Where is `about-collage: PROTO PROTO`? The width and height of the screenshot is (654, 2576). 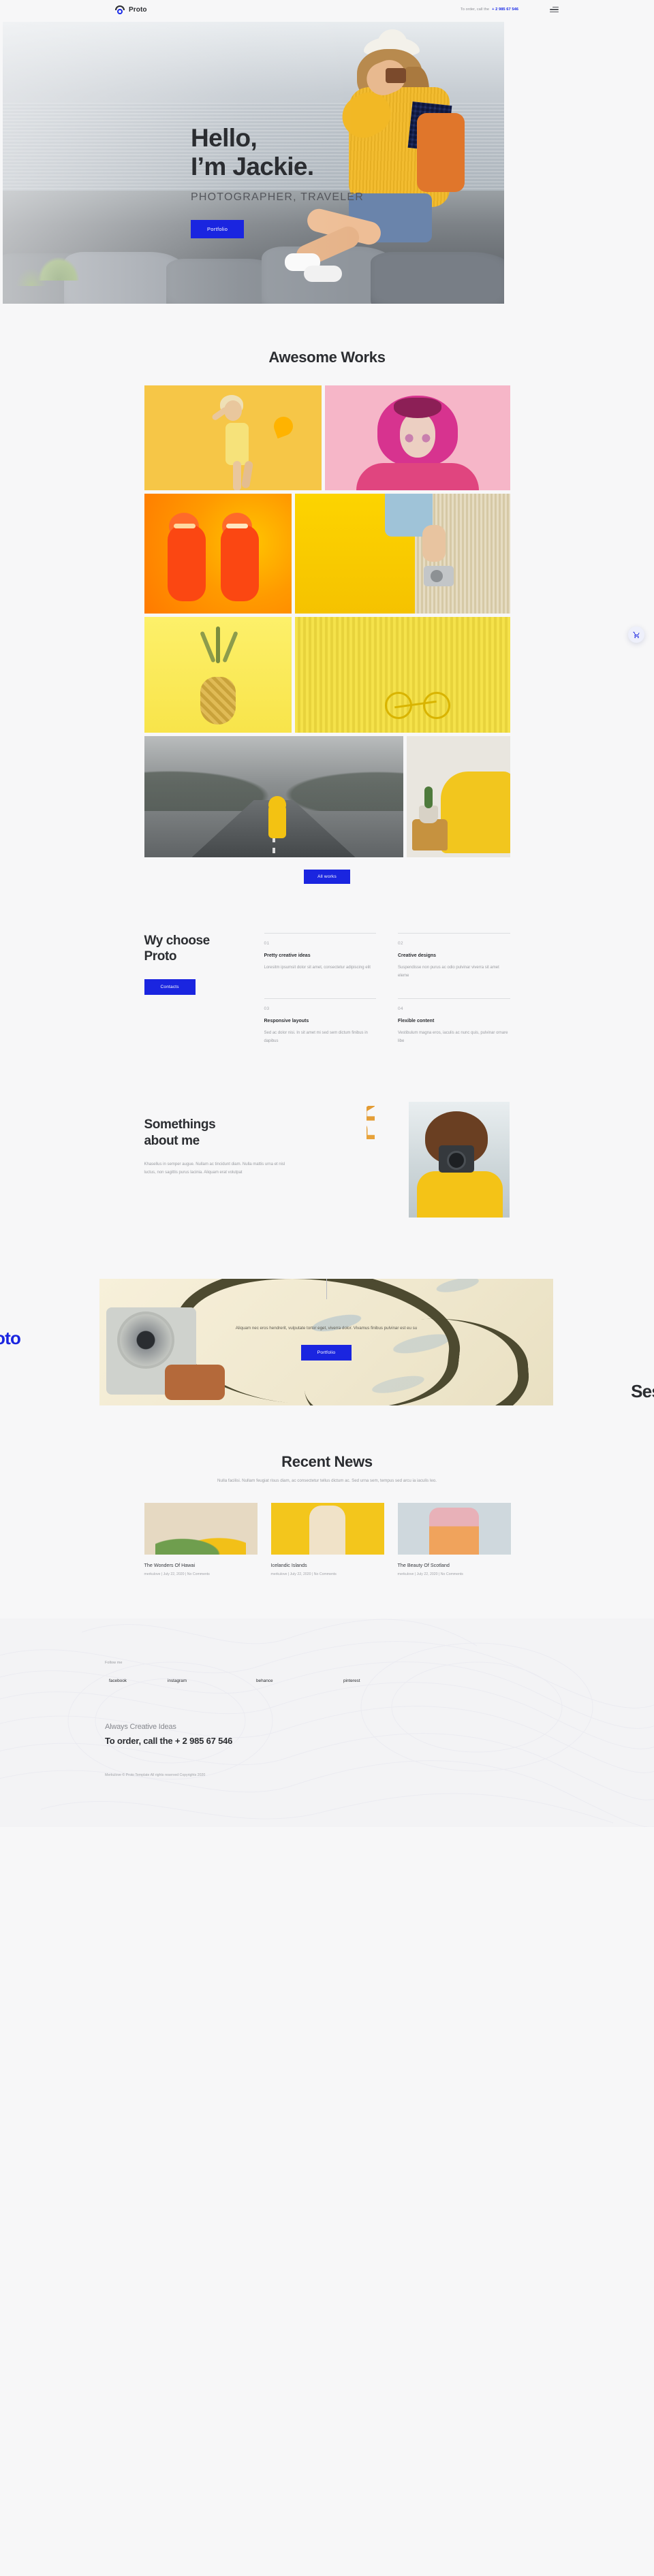 about-collage: PROTO PROTO is located at coordinates (417, 1160).